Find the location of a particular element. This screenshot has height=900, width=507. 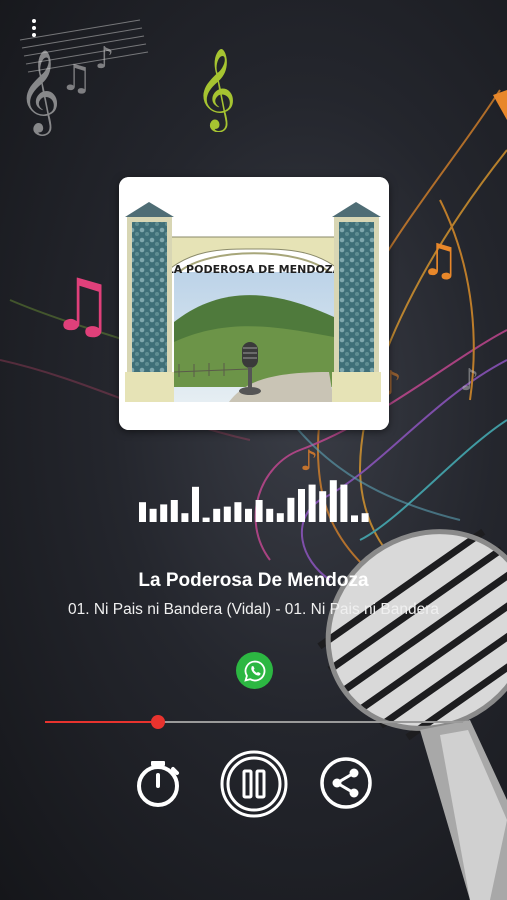

progress-slider is located at coordinates (254, 722).